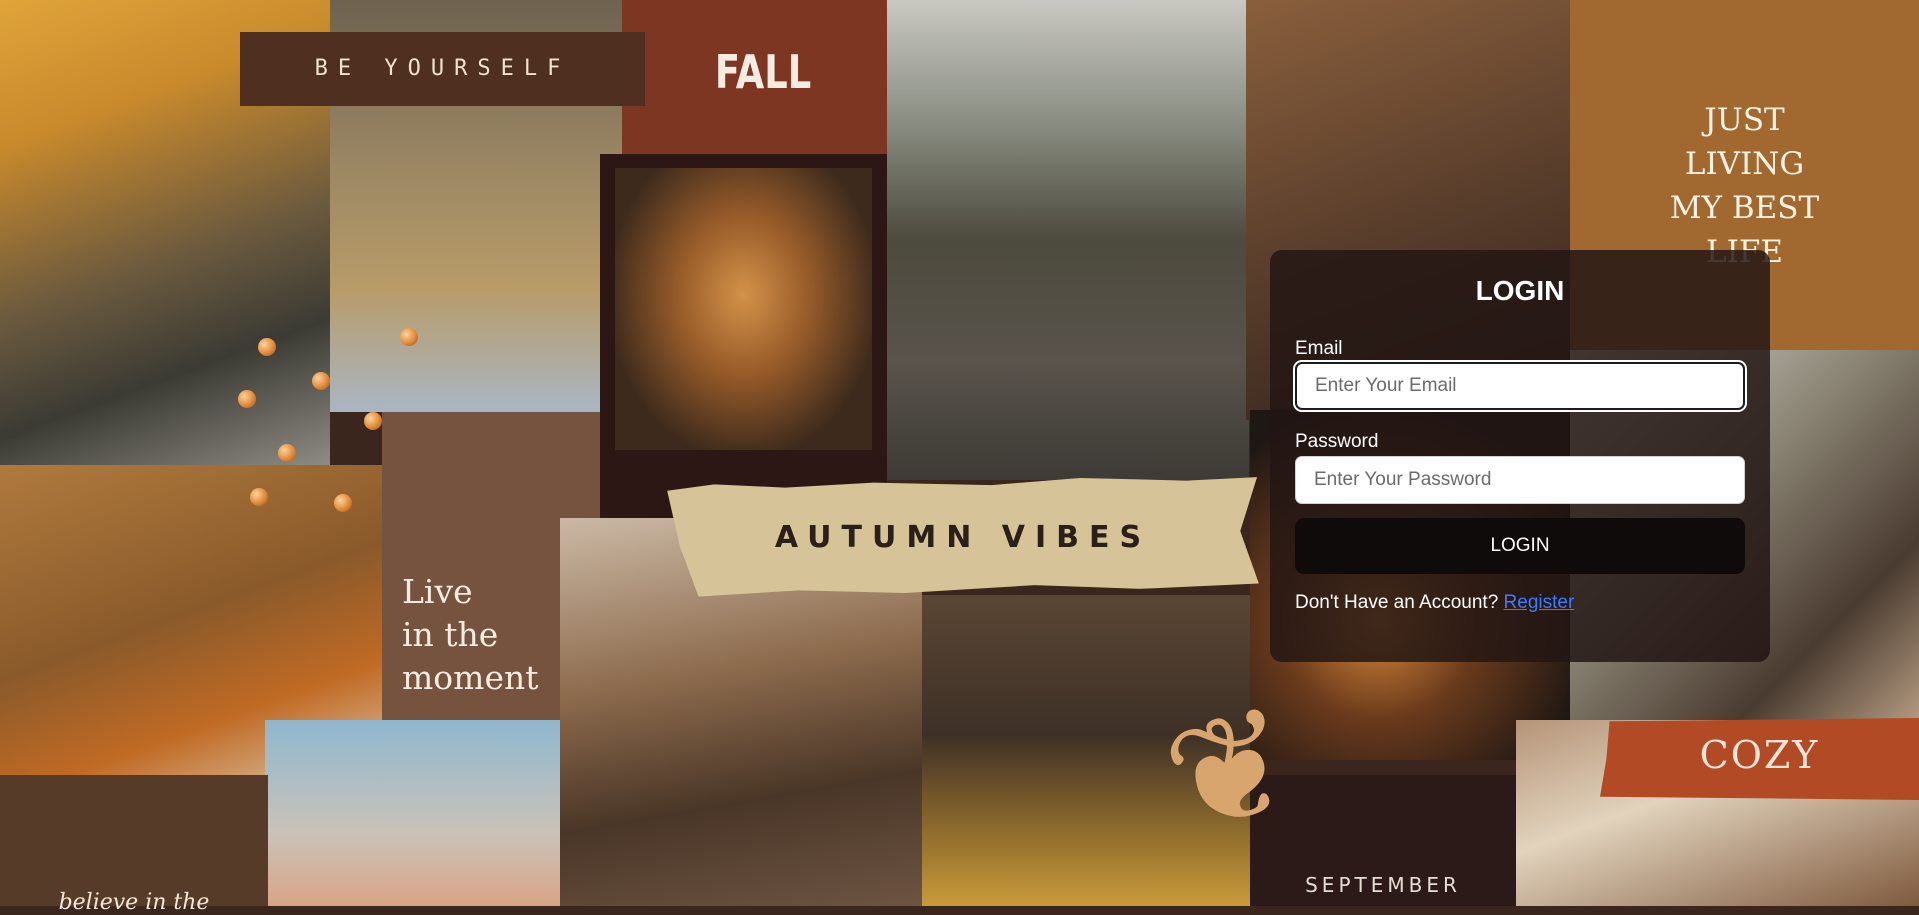  What do you see at coordinates (1397, 602) in the screenshot?
I see `no-account-text: Don't Have an Account?` at bounding box center [1397, 602].